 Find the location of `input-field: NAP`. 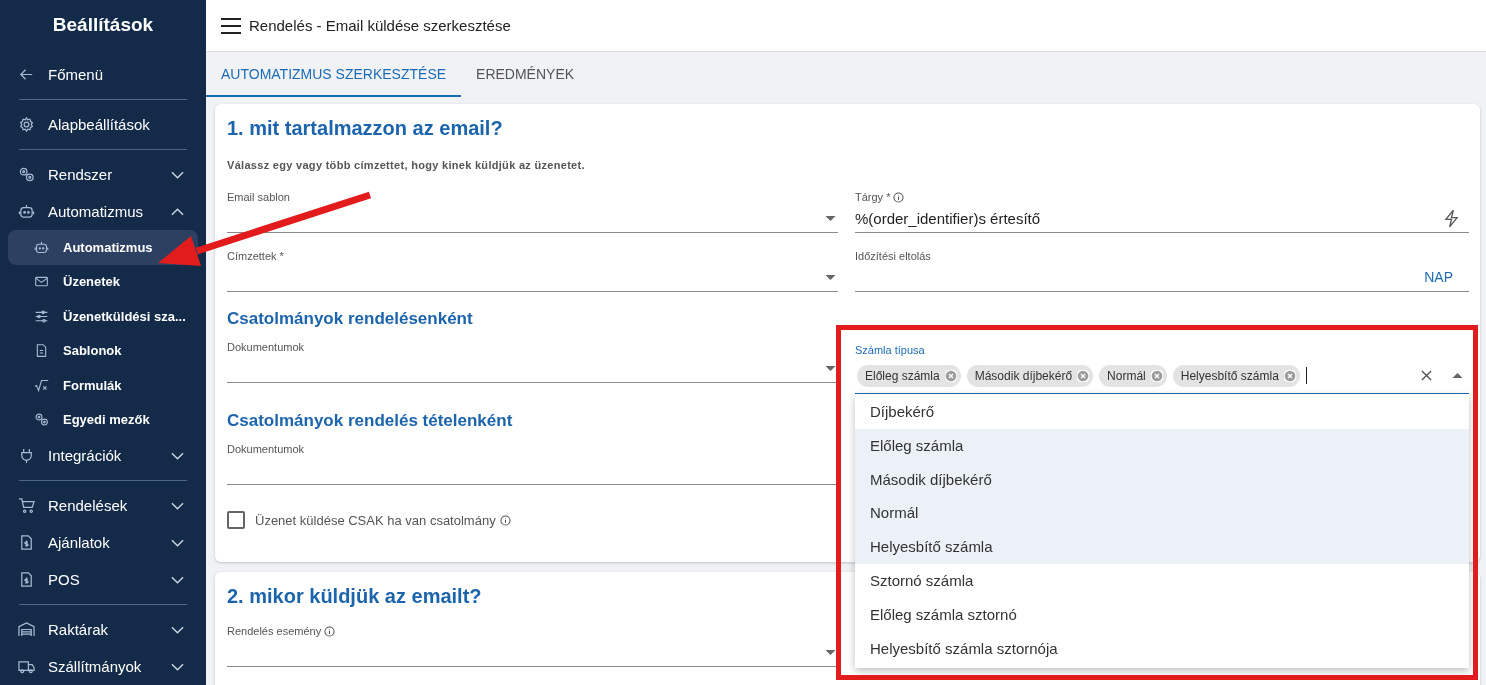

input-field: NAP is located at coordinates (1162, 277).